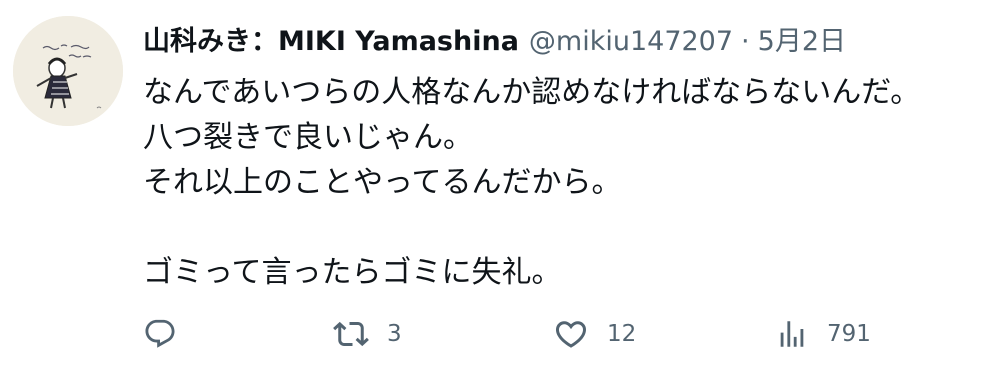 The height and width of the screenshot is (367, 994). What do you see at coordinates (382, 182) in the screenshot?
I see `tweet-text-line: それ以上のことやってるんだから。` at bounding box center [382, 182].